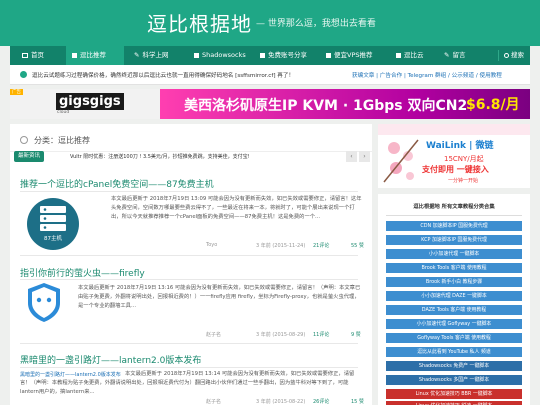  Describe the element at coordinates (321, 401) in the screenshot. I see `post-comments: 26评论` at that location.